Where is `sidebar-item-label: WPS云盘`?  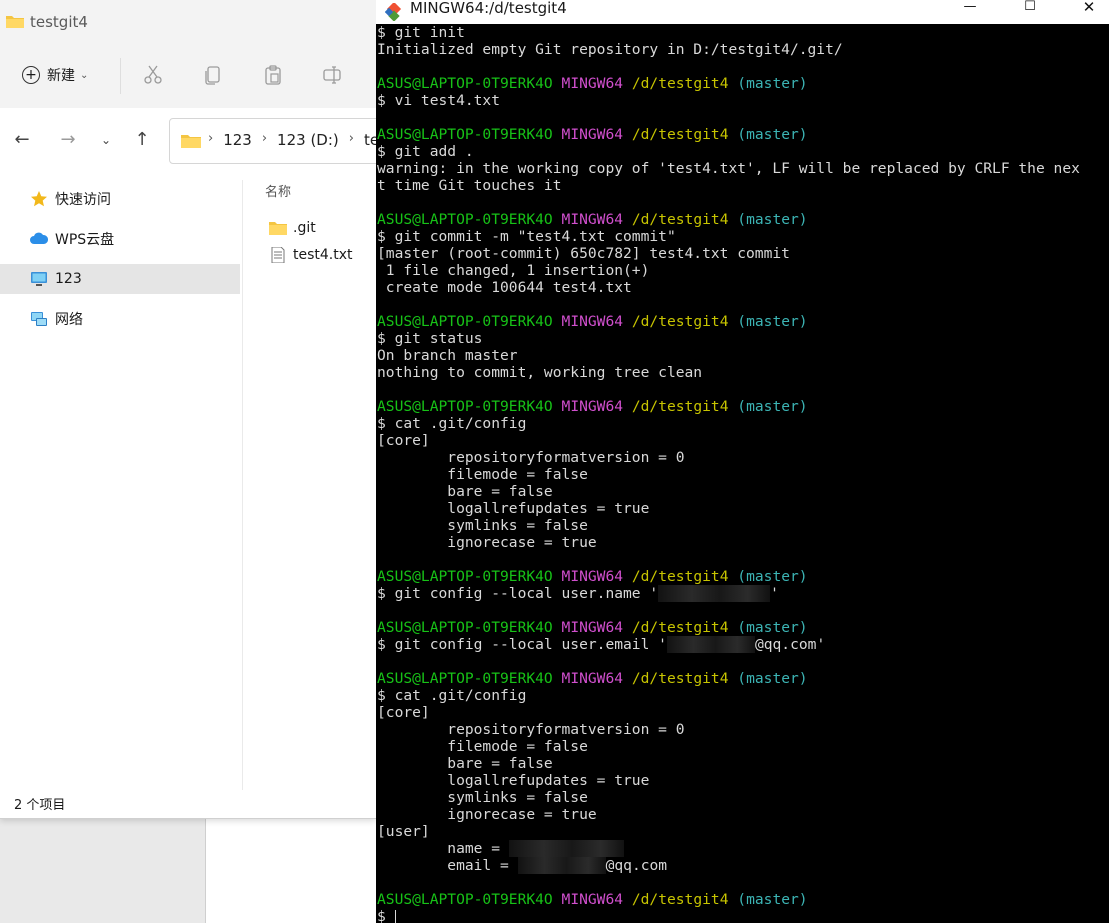 sidebar-item-label: WPS云盘 is located at coordinates (85, 240).